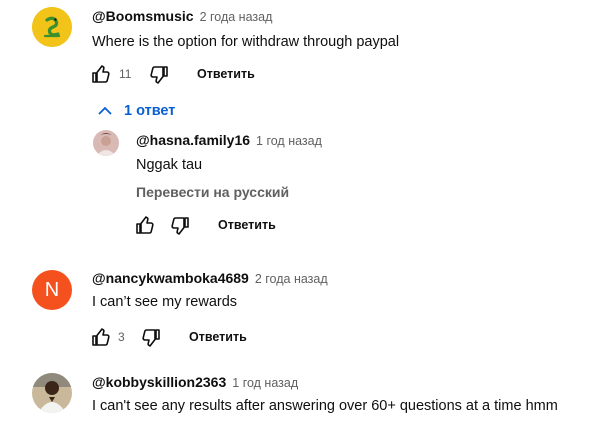 The image size is (613, 423). Describe the element at coordinates (105, 111) in the screenshot. I see `chevron-up-icon` at that location.